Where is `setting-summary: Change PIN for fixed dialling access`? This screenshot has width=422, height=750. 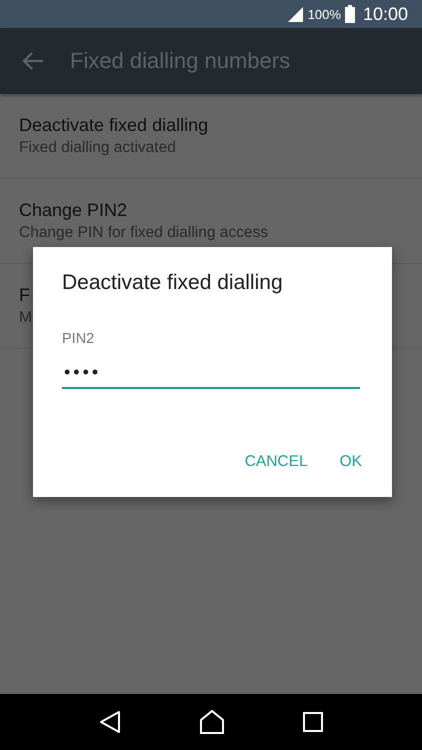 setting-summary: Change PIN for fixed dialling access is located at coordinates (144, 233).